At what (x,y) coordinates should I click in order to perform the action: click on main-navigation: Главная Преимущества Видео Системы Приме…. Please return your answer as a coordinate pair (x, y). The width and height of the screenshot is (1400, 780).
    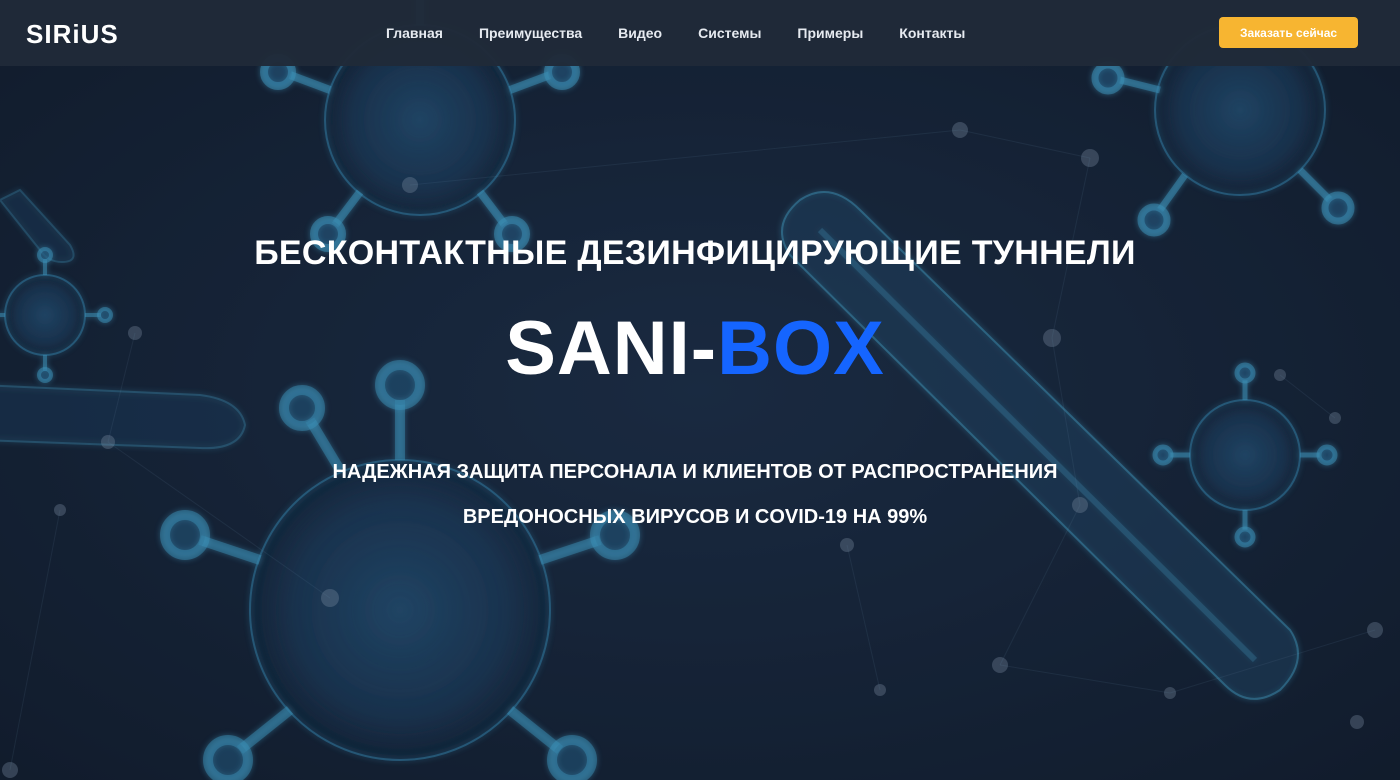
    Looking at the image, I should click on (675, 33).